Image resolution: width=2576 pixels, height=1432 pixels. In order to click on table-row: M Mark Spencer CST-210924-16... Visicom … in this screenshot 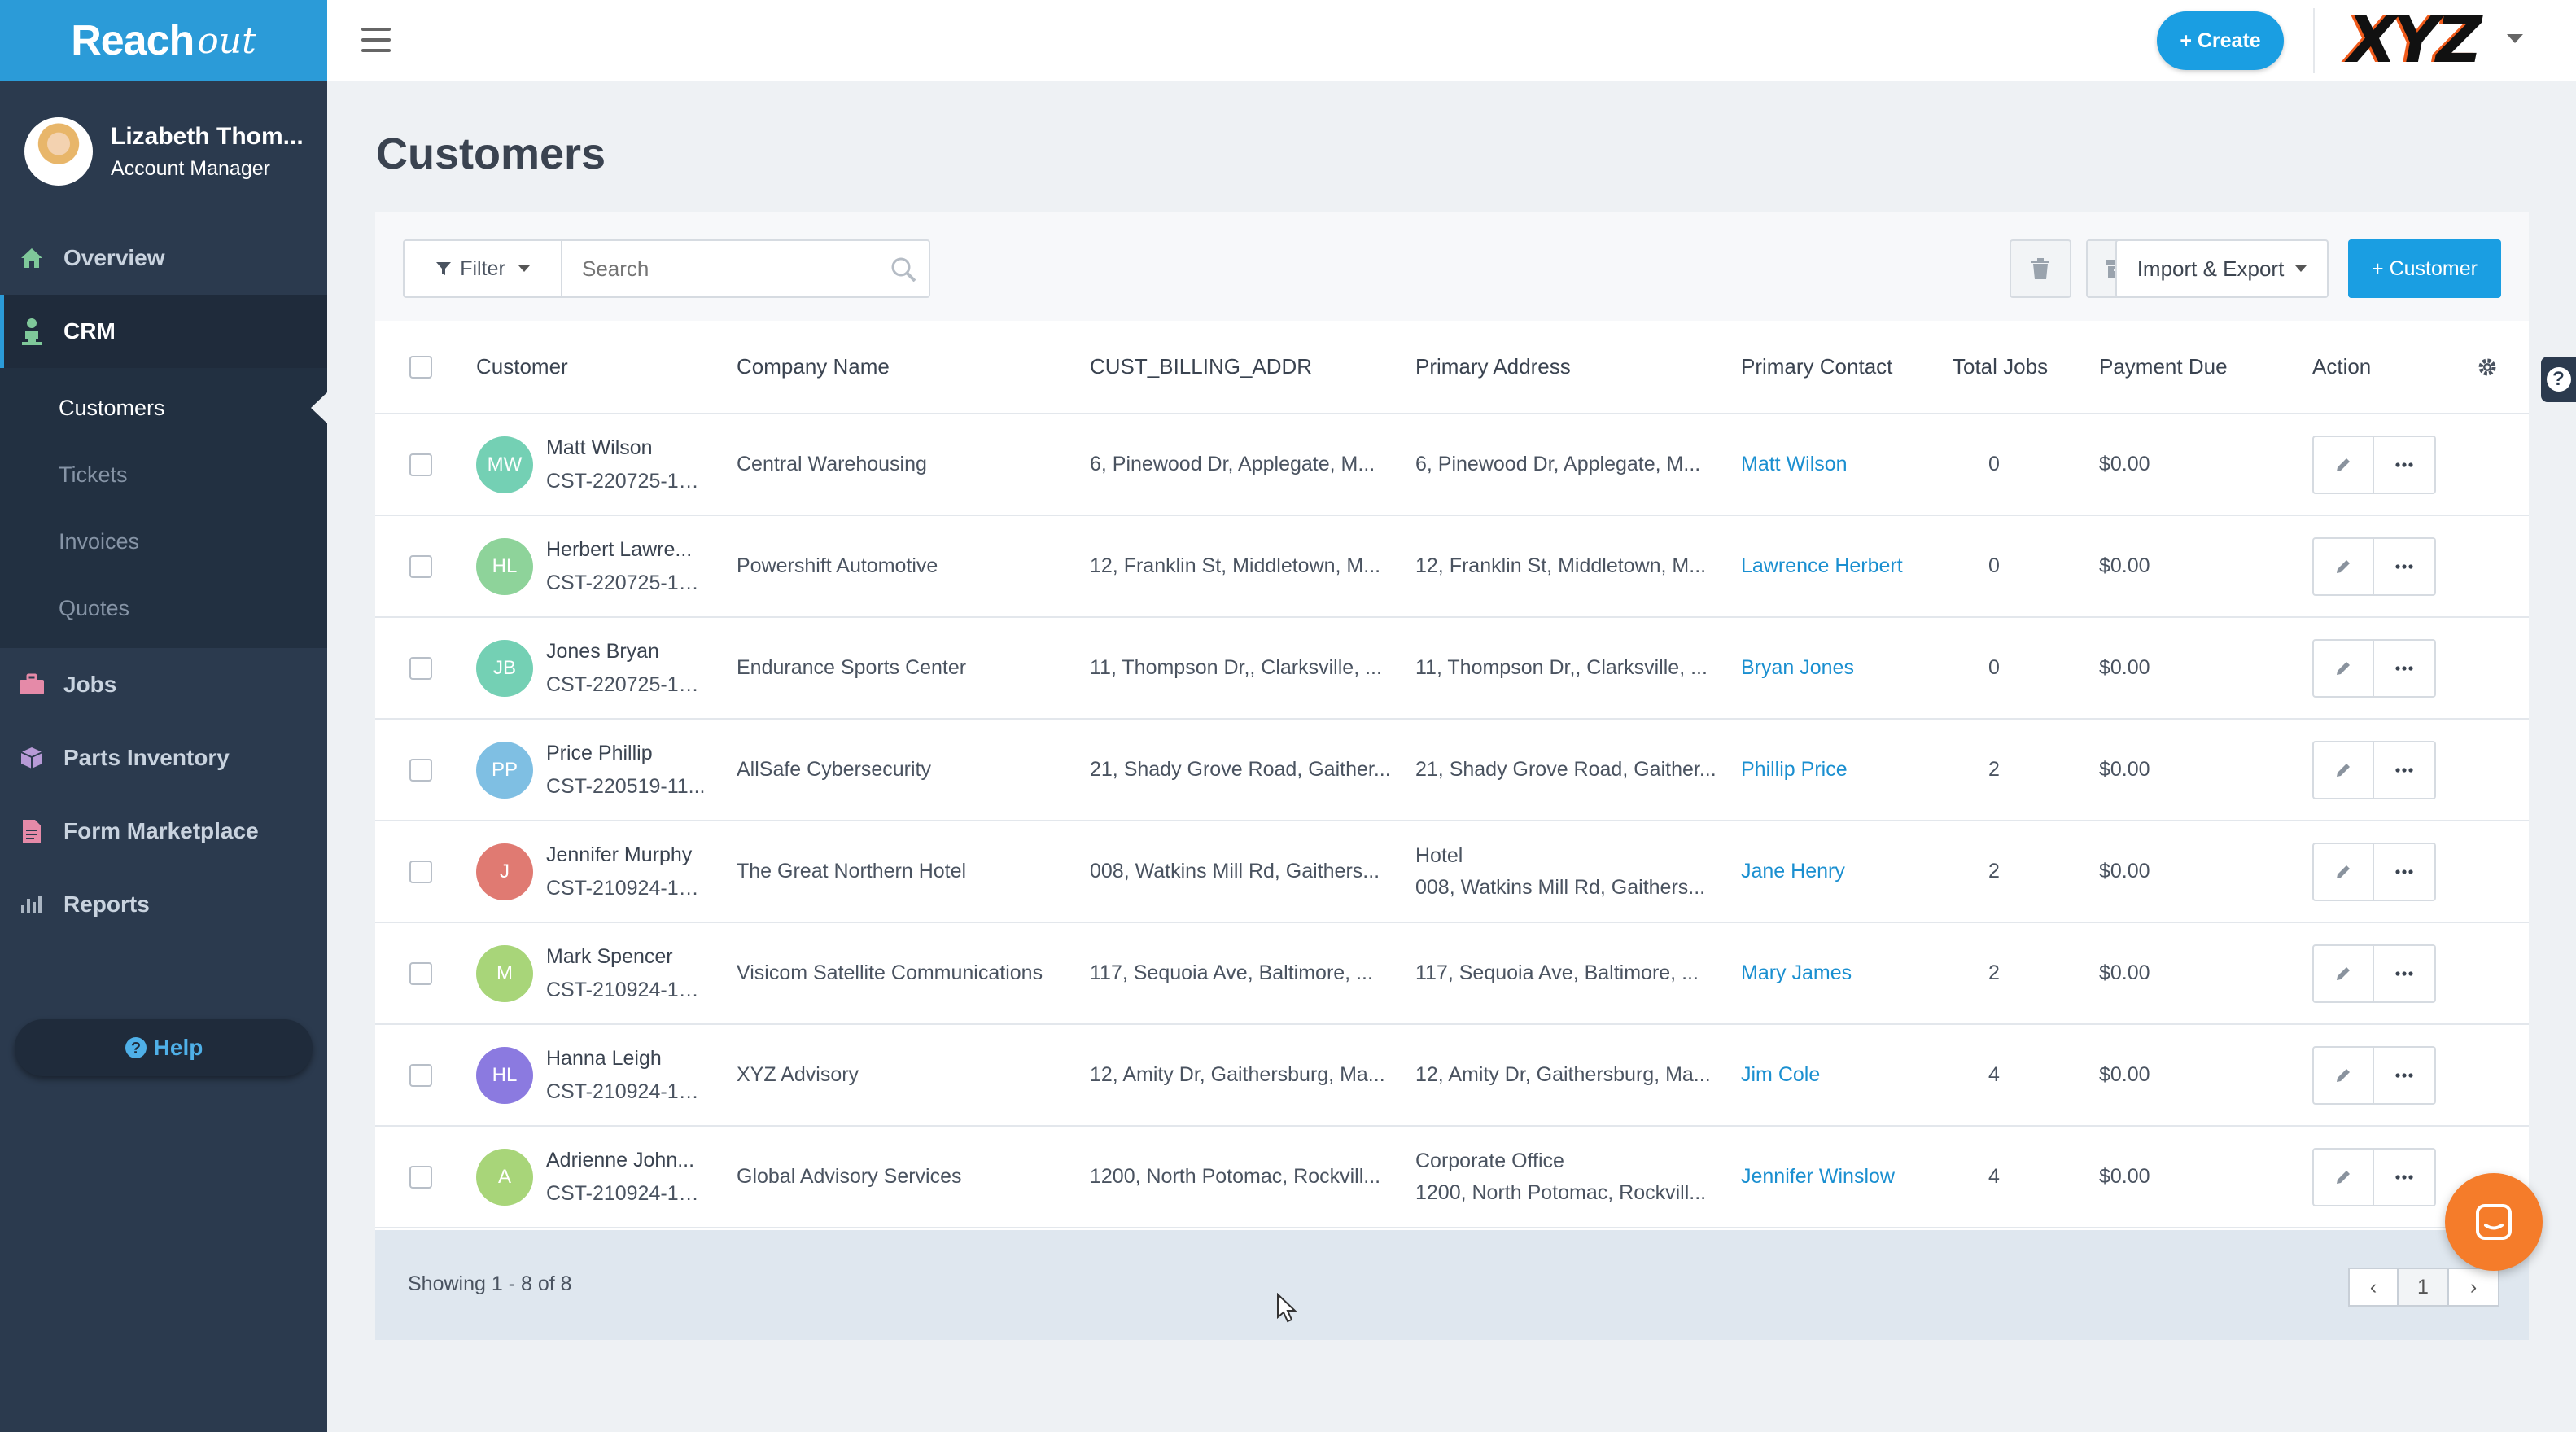, I will do `click(1452, 973)`.